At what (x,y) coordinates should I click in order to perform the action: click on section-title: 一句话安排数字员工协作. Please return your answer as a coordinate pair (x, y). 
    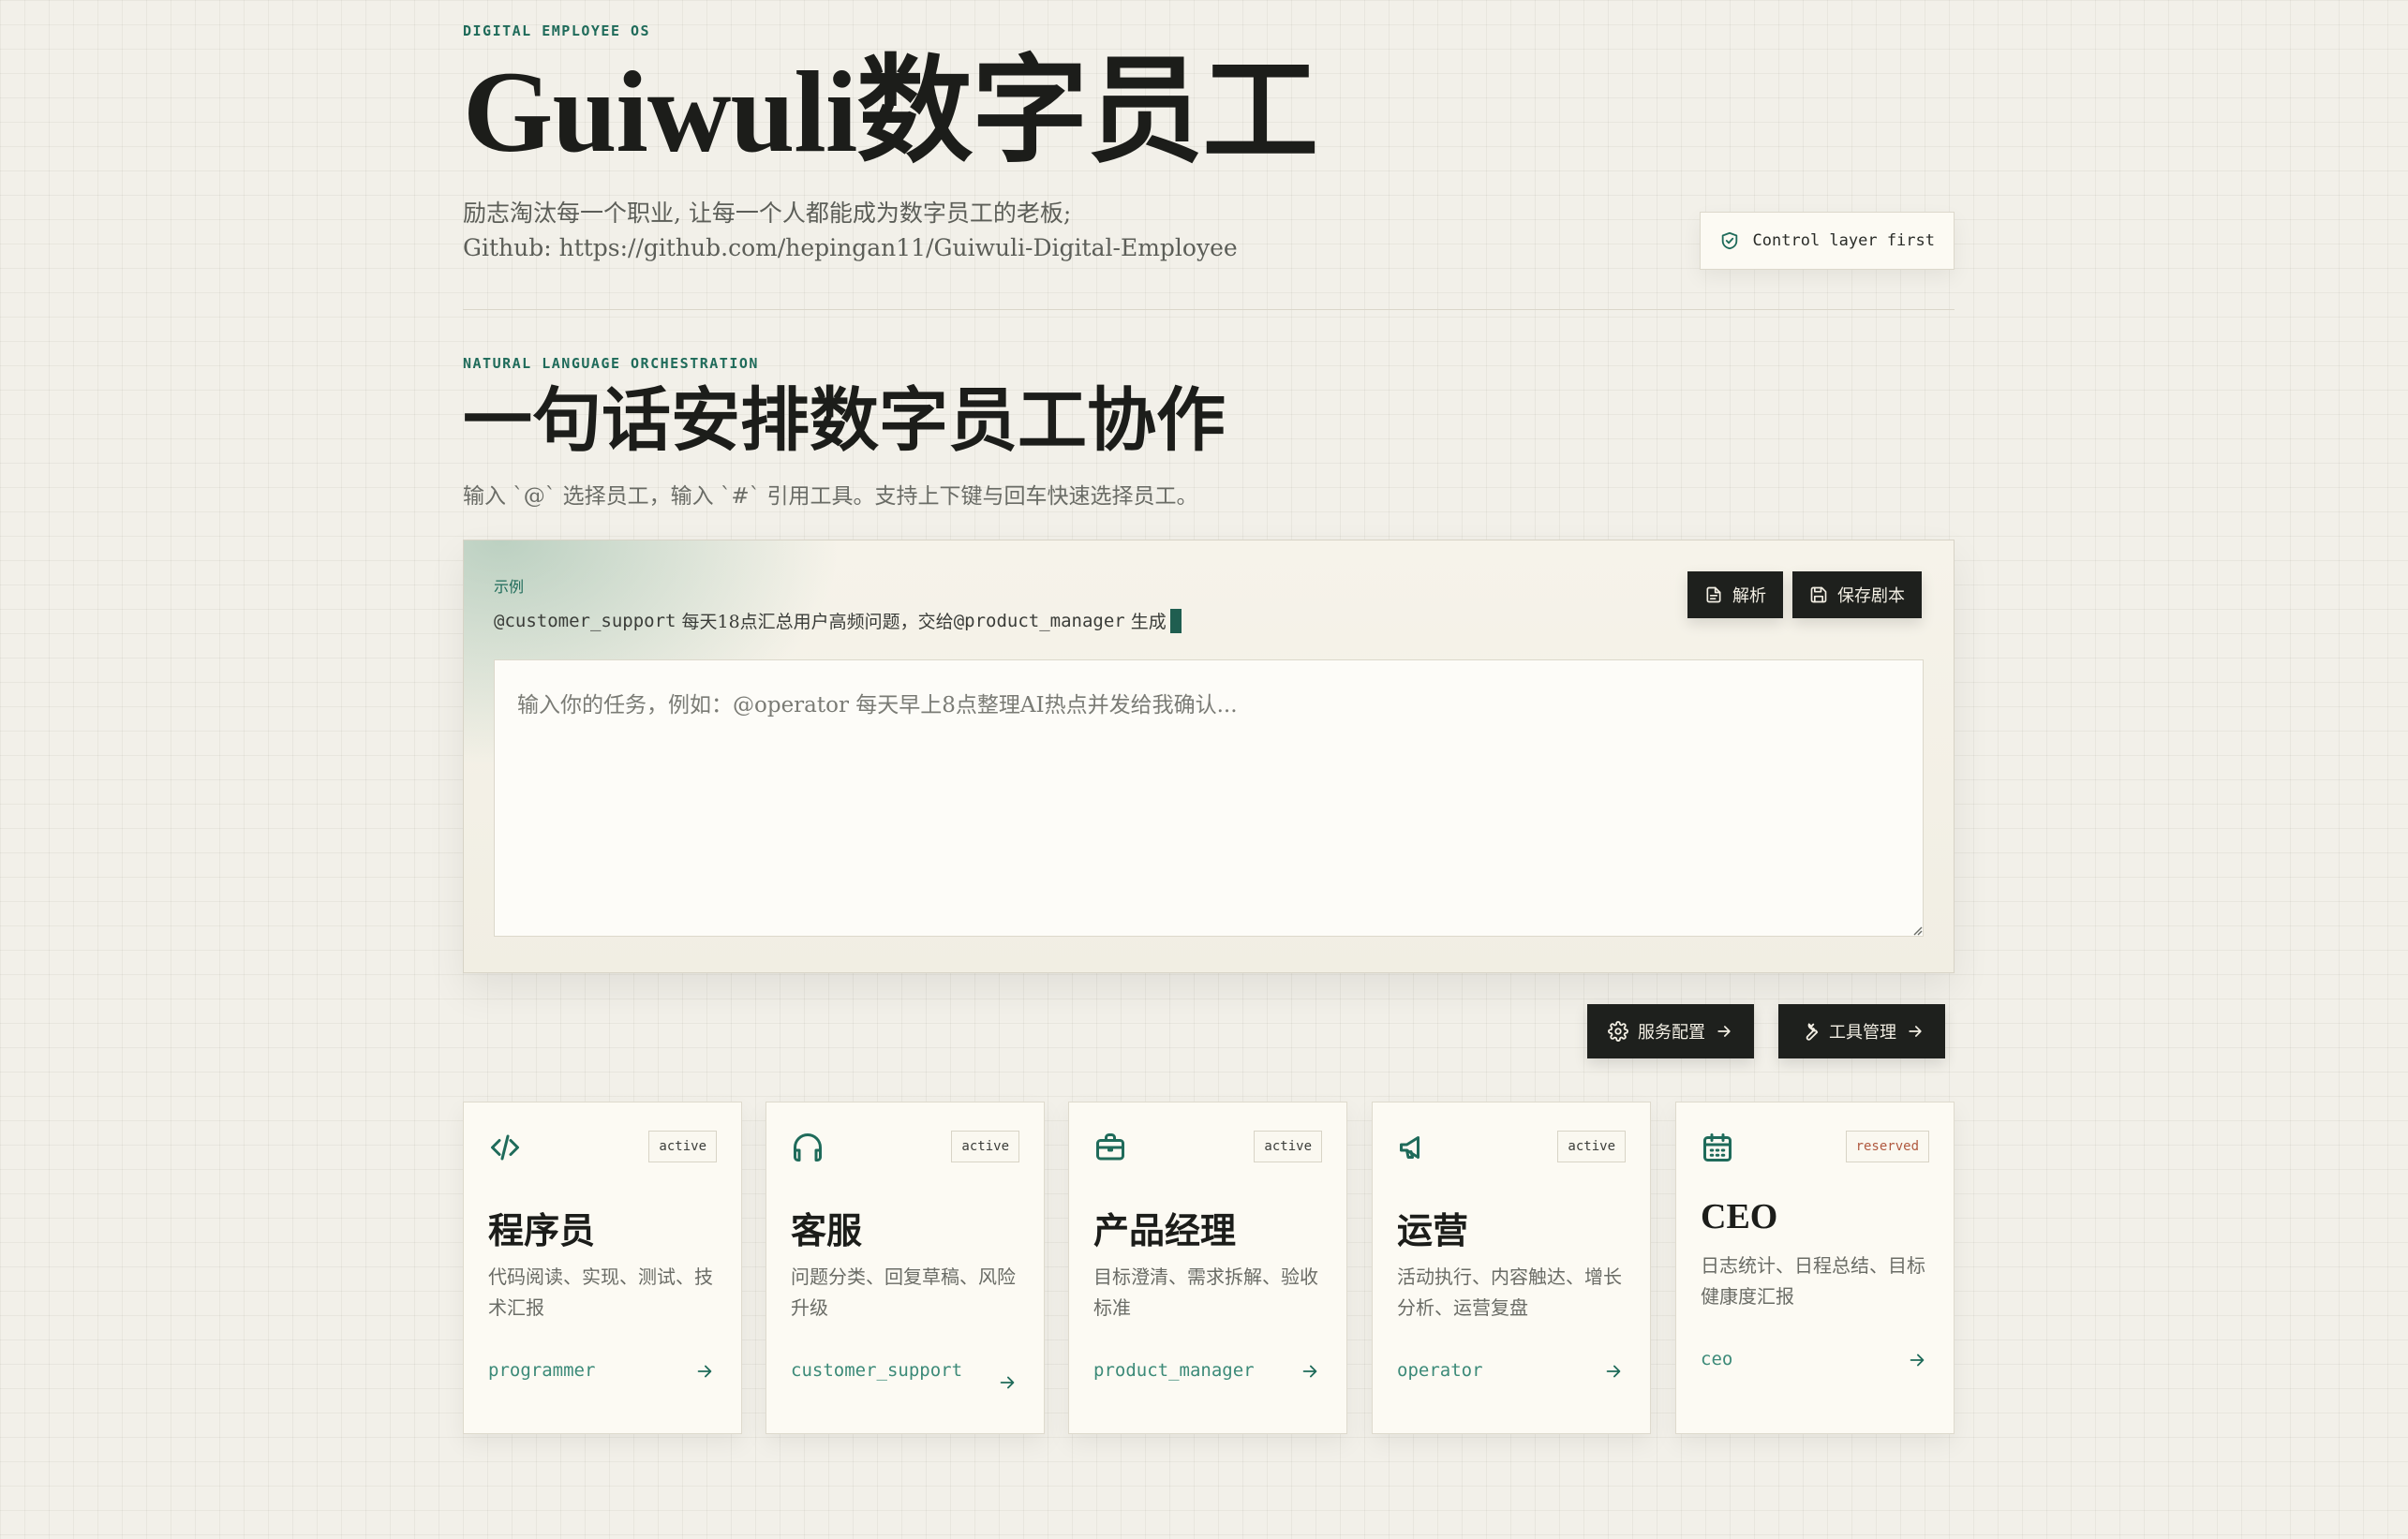
    Looking at the image, I should click on (845, 421).